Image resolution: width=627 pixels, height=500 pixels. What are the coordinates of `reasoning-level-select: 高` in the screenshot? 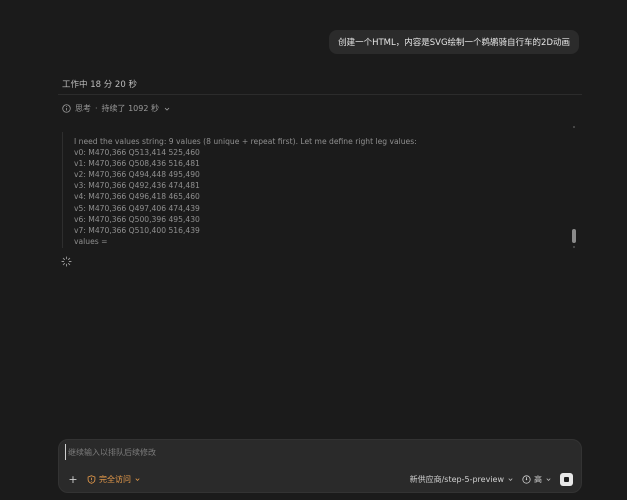 It's located at (537, 479).